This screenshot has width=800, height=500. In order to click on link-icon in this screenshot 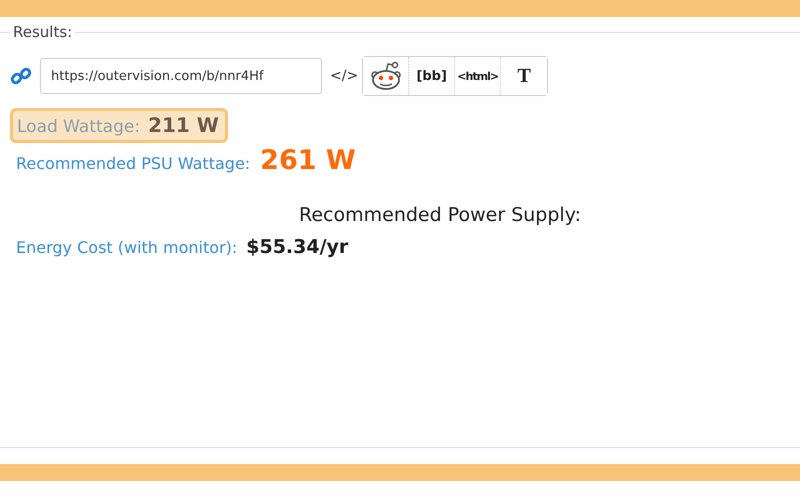, I will do `click(21, 76)`.